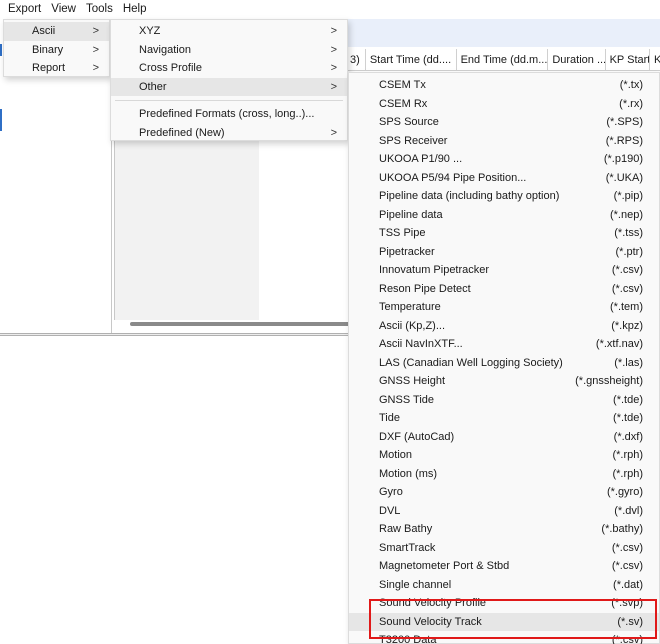 This screenshot has height=644, width=660. What do you see at coordinates (504, 400) in the screenshot?
I see `menu-item-gnss-tide: GNSS Tide (*.tde)` at bounding box center [504, 400].